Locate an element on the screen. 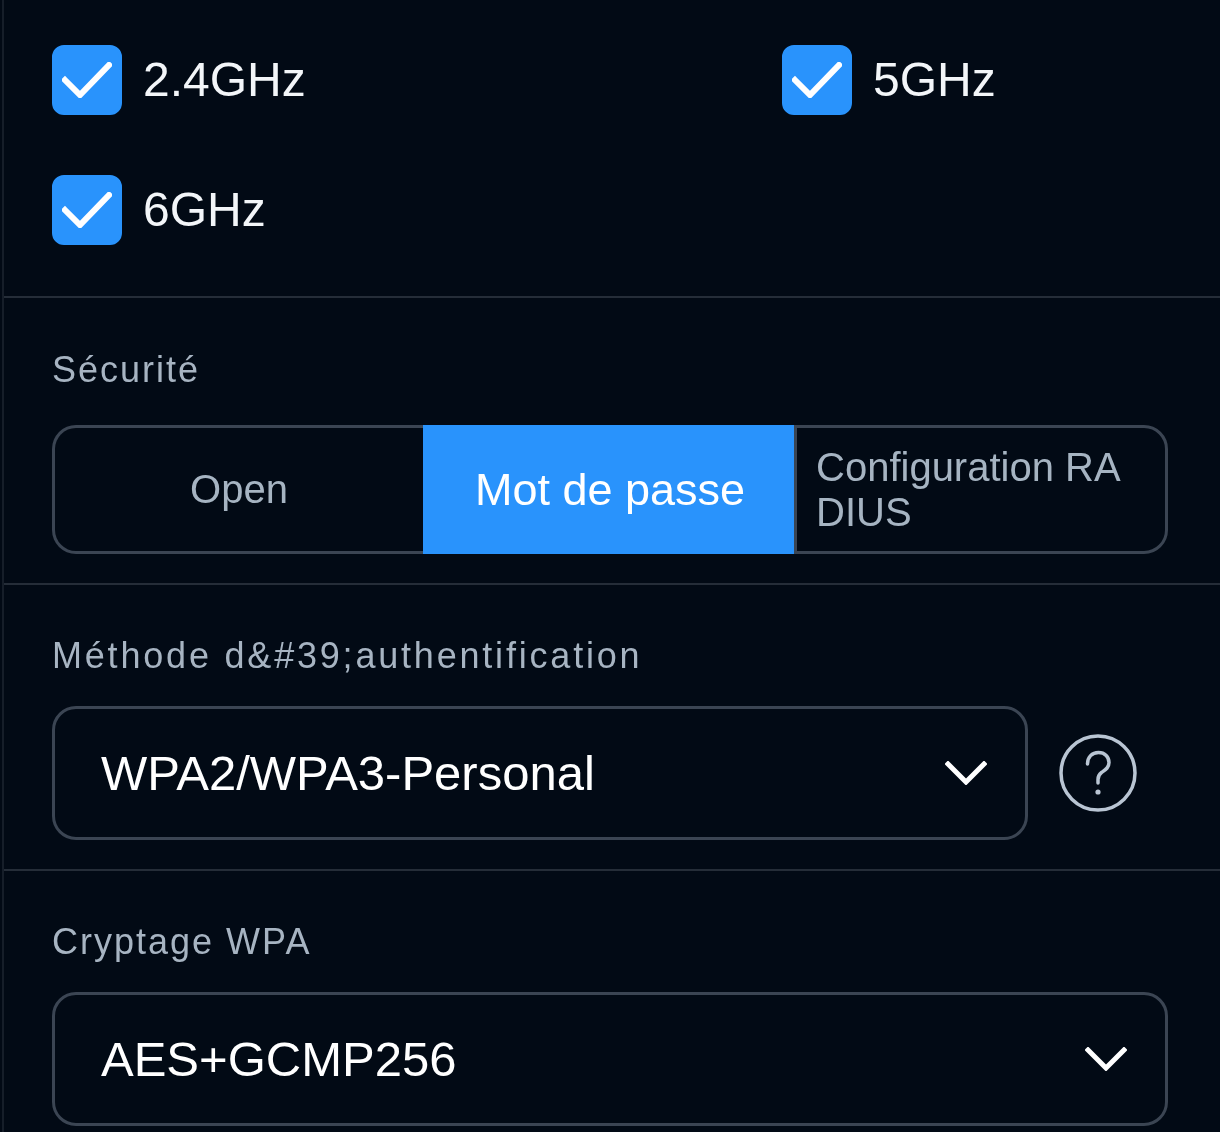 Image resolution: width=1220 pixels, height=1132 pixels. section-label: Sécurité is located at coordinates (126, 370).